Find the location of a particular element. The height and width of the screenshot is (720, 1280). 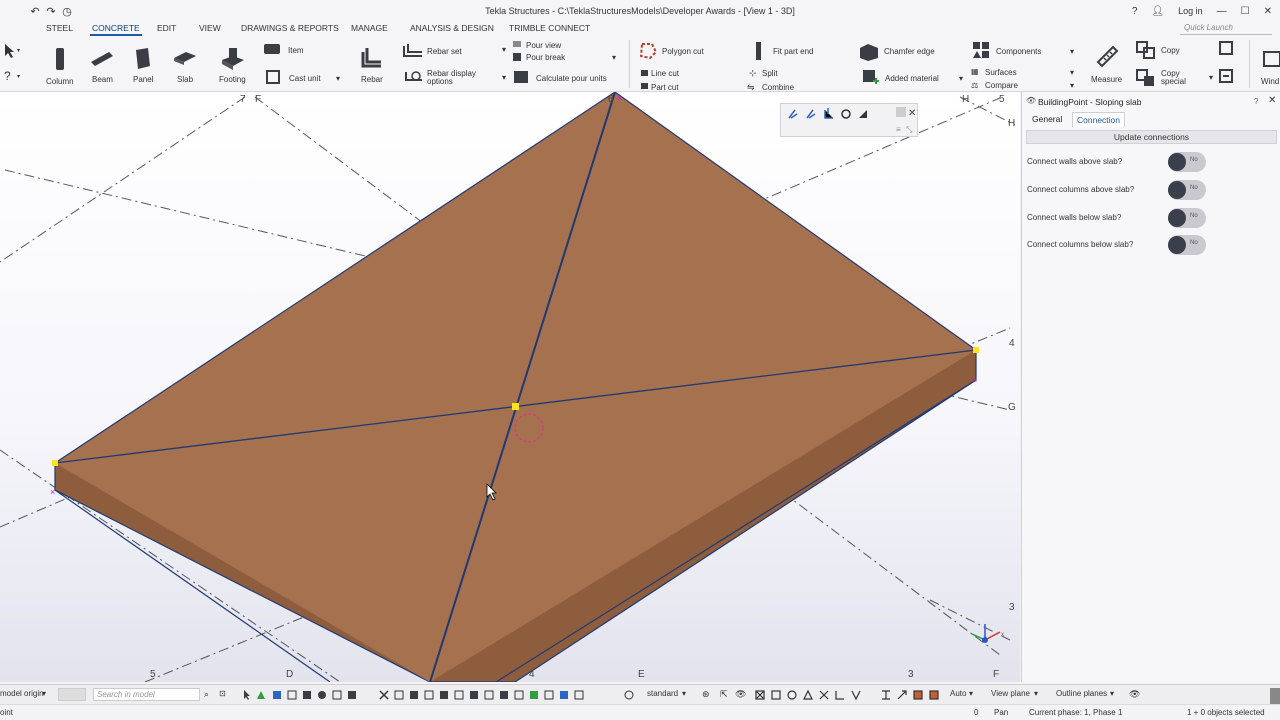

part-cut-button: Part cut is located at coordinates (665, 87).